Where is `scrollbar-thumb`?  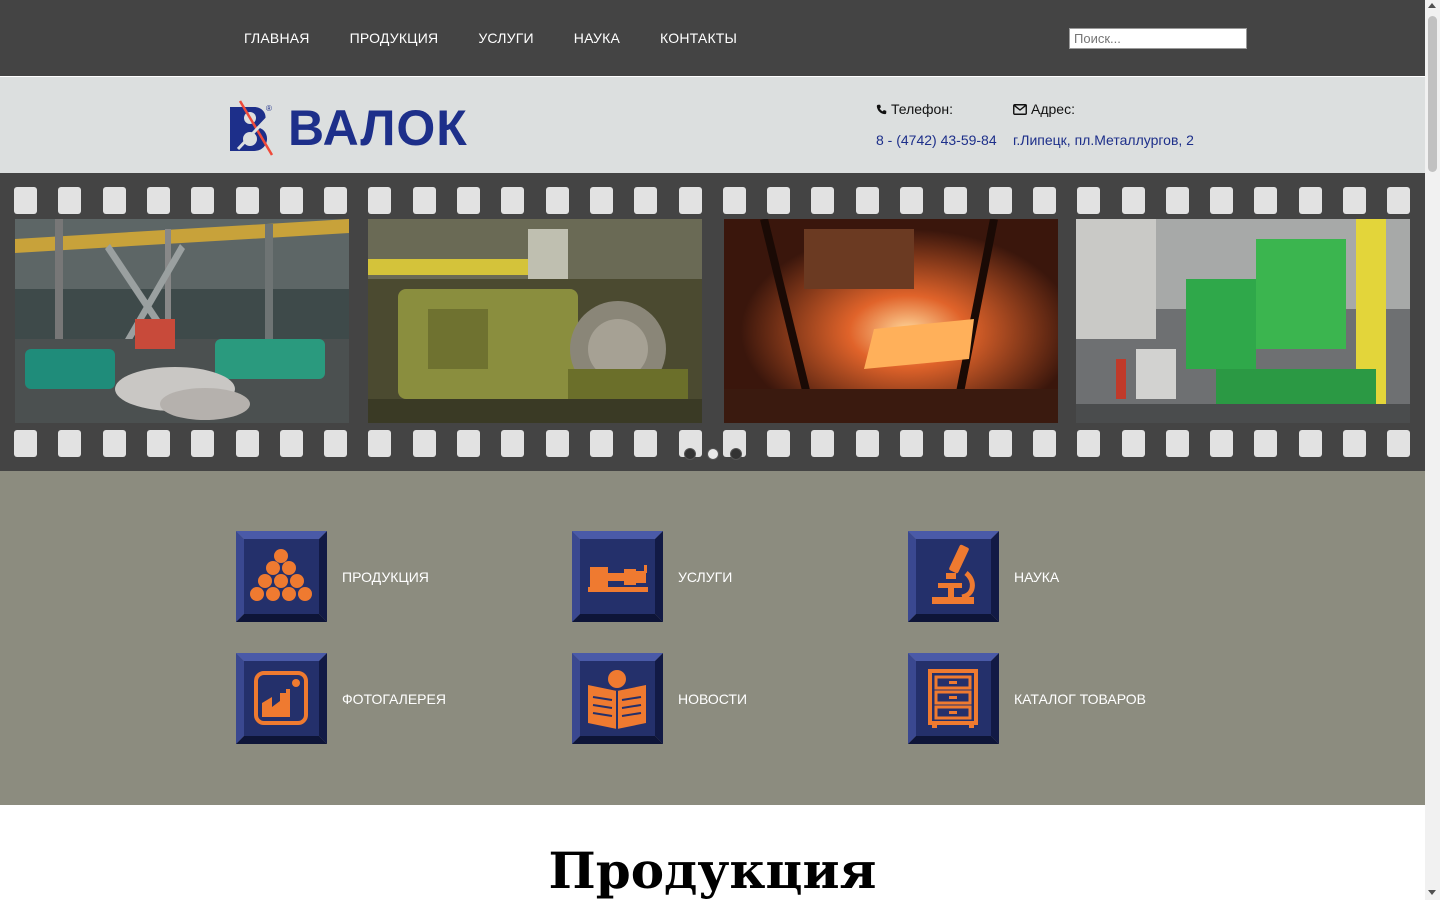
scrollbar-thumb is located at coordinates (1432, 94).